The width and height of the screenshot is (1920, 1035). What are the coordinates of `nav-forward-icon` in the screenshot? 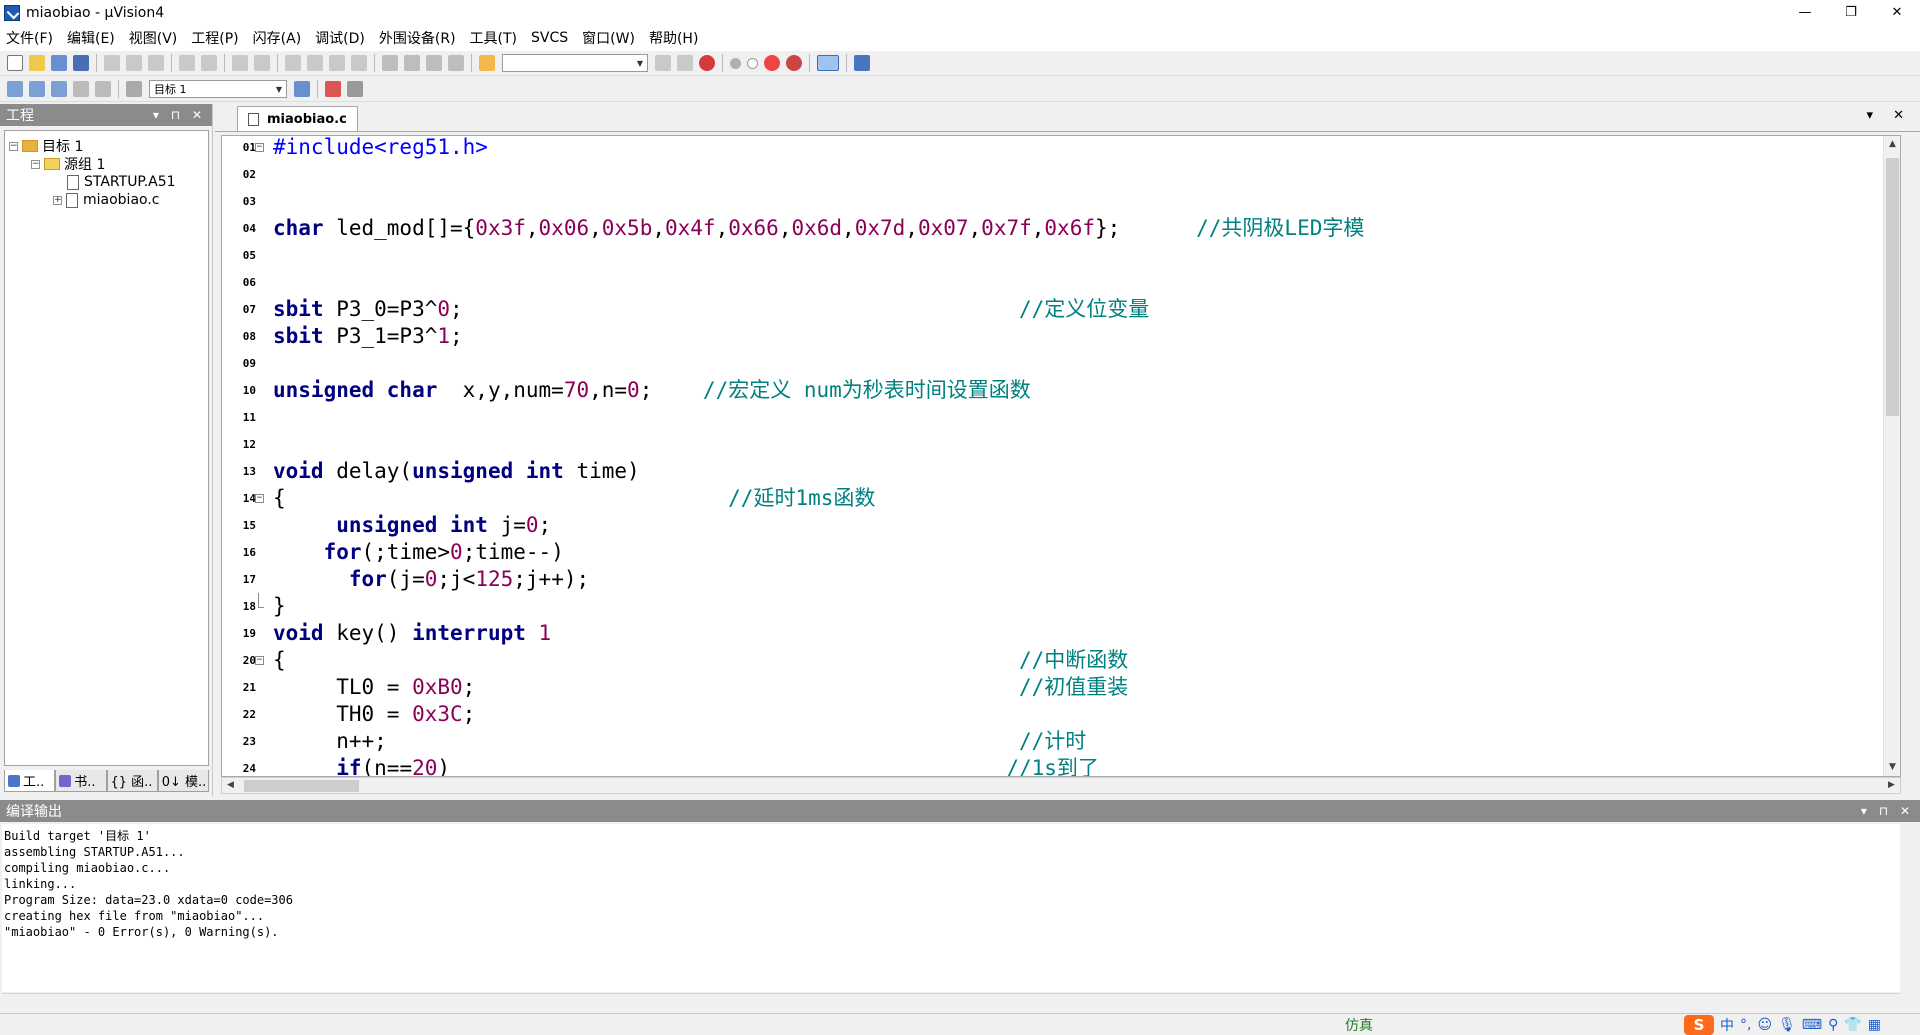 It's located at (262, 63).